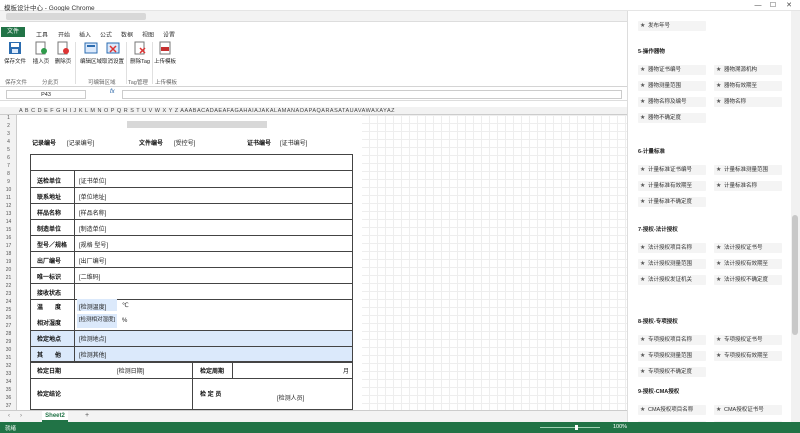 The image size is (800, 433). Describe the element at coordinates (8, 222) in the screenshot. I see `row-header: 14` at that location.